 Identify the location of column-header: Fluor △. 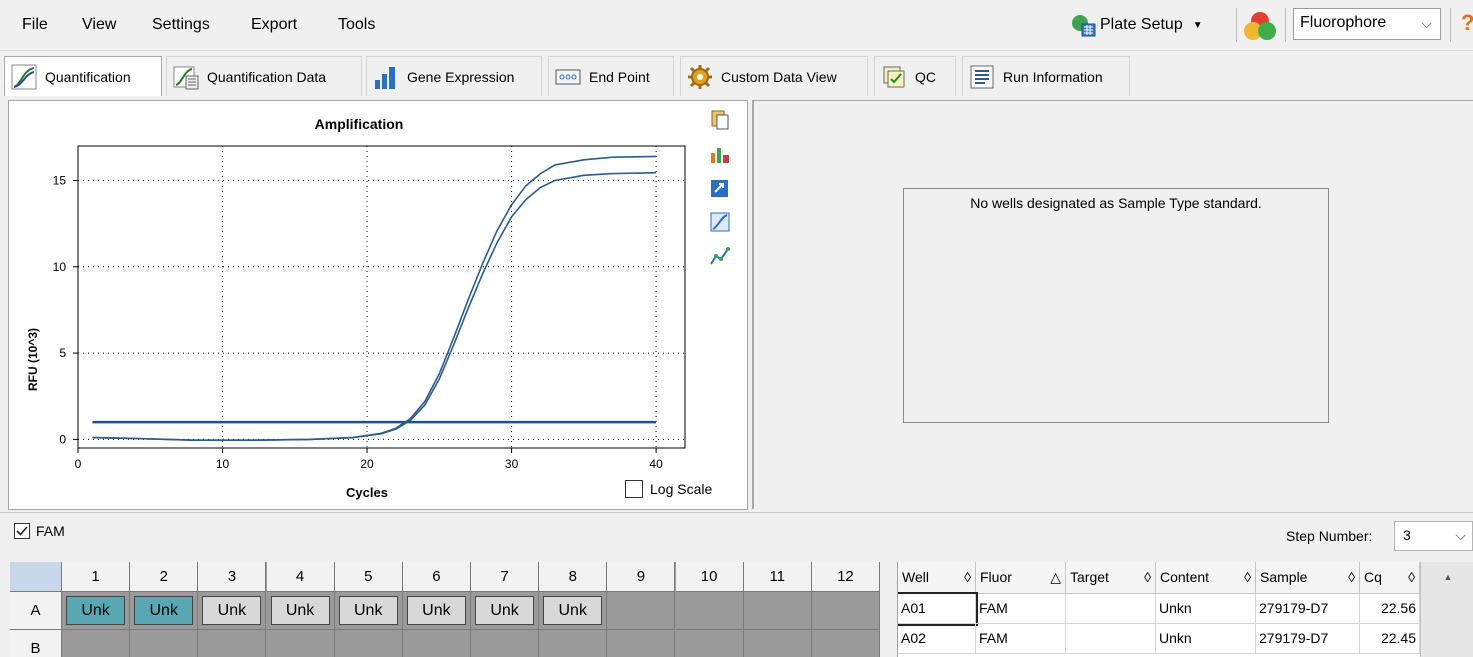
(1021, 578).